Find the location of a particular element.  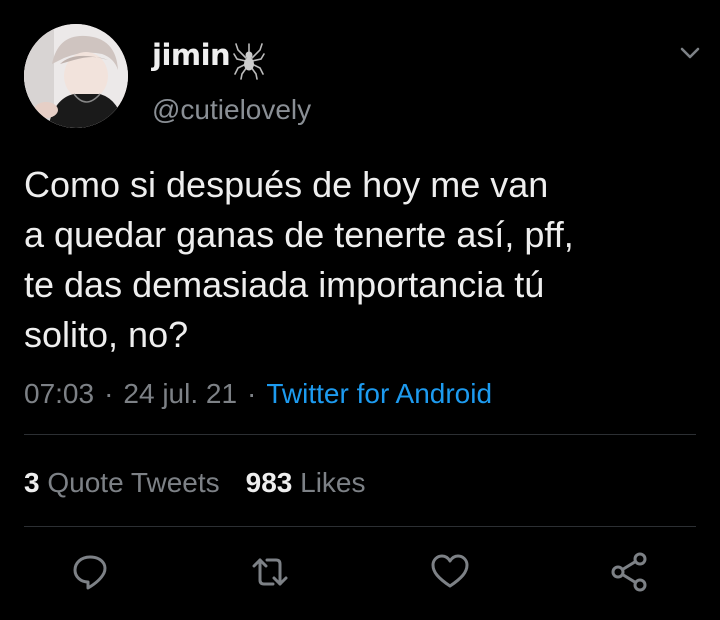

likes-stat: 983 Likes is located at coordinates (306, 482).